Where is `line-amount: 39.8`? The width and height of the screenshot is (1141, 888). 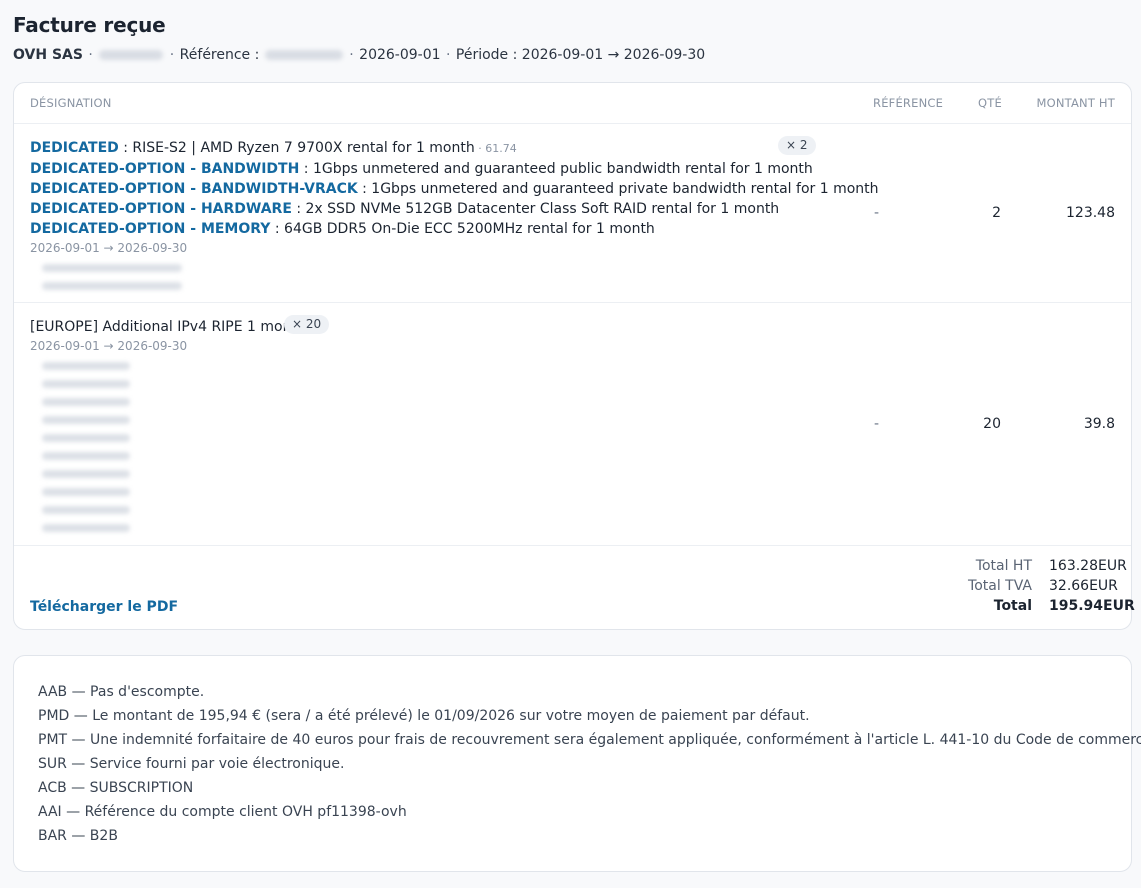 line-amount: 39.8 is located at coordinates (1099, 424).